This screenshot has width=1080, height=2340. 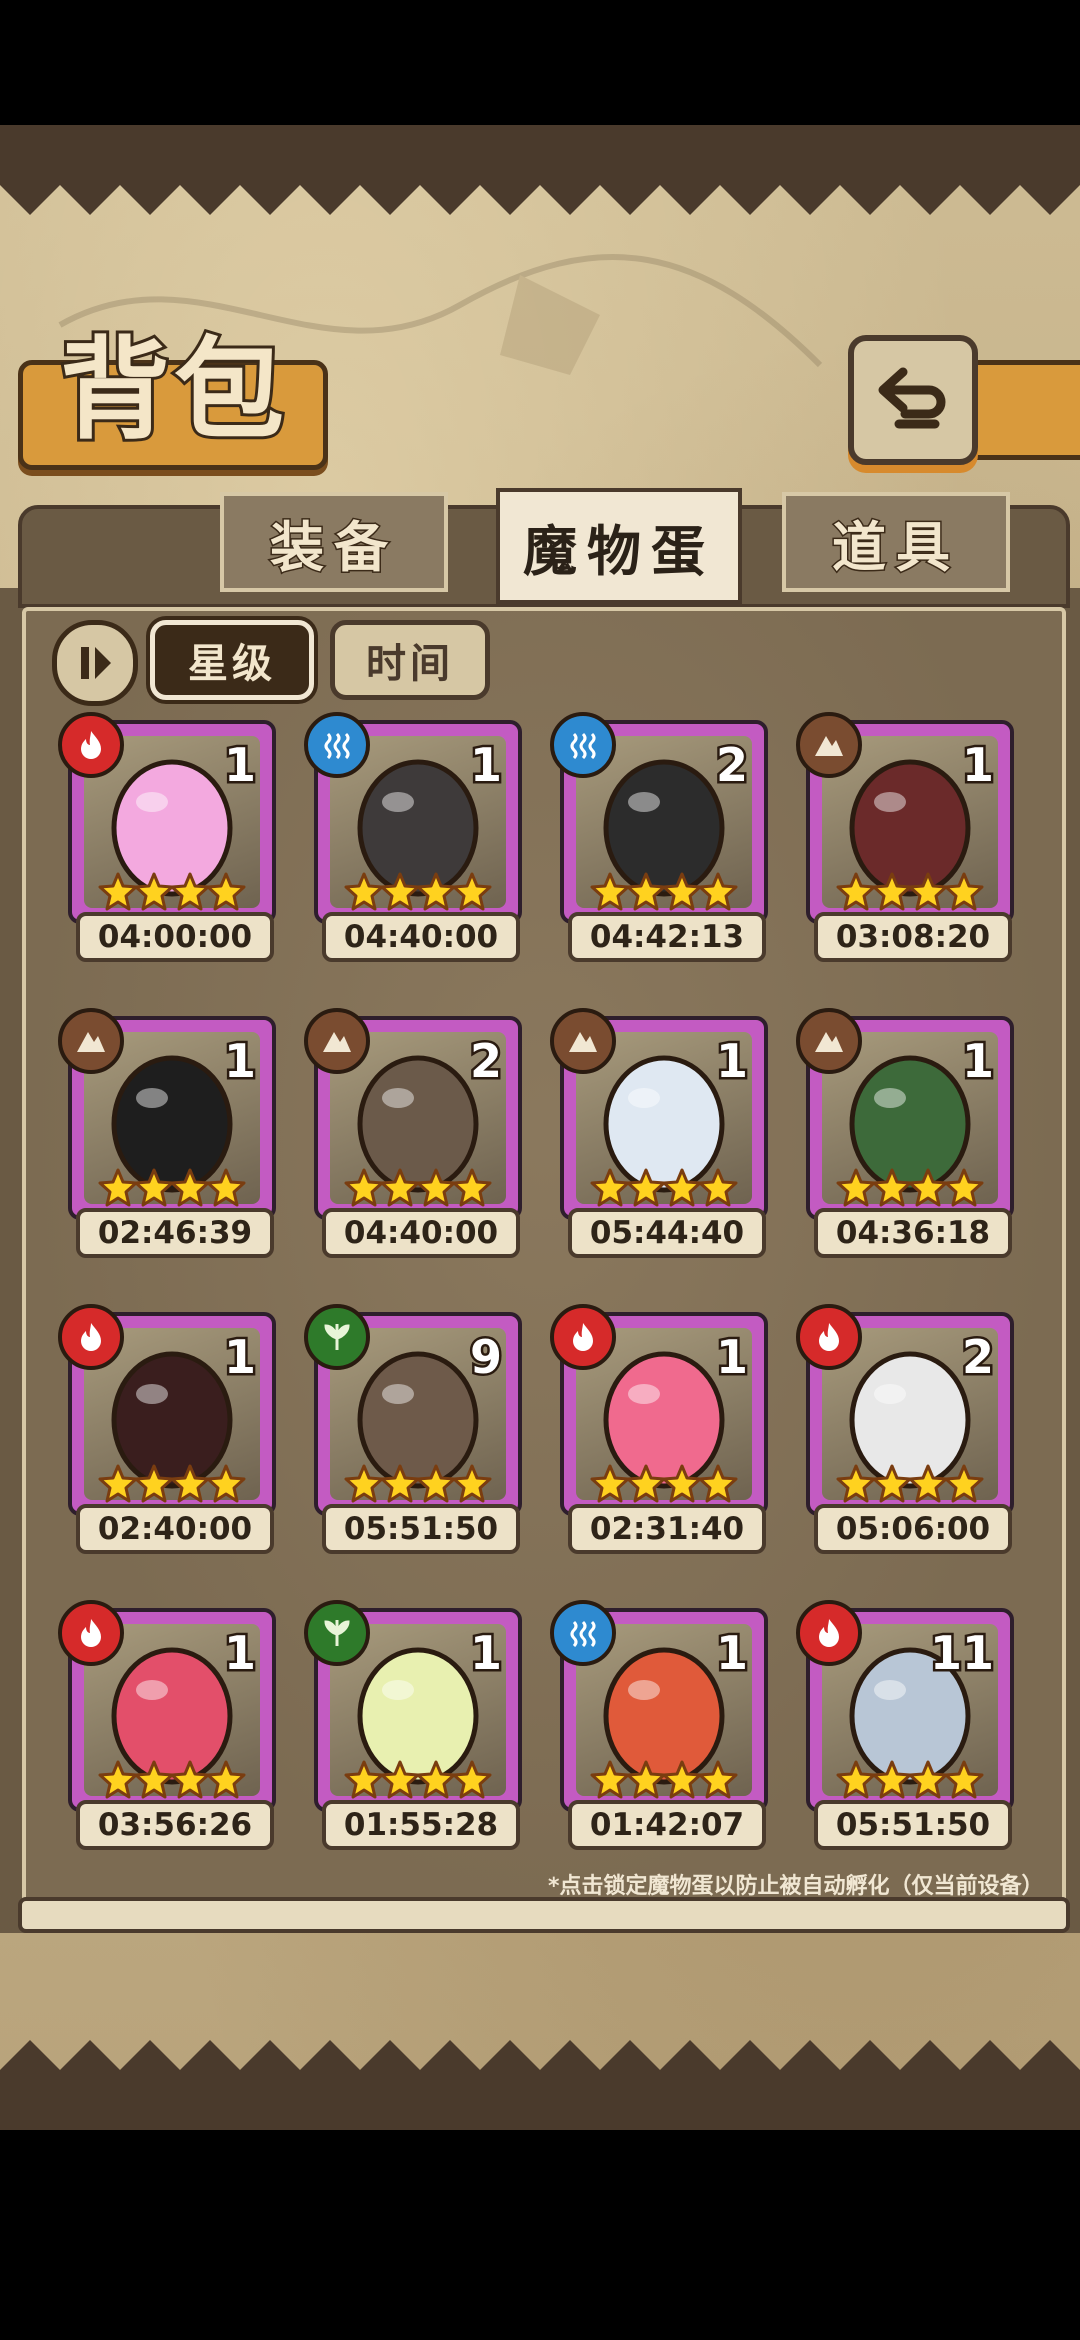 What do you see at coordinates (659, 1429) in the screenshot?
I see `egg-card: 1 02:31:40` at bounding box center [659, 1429].